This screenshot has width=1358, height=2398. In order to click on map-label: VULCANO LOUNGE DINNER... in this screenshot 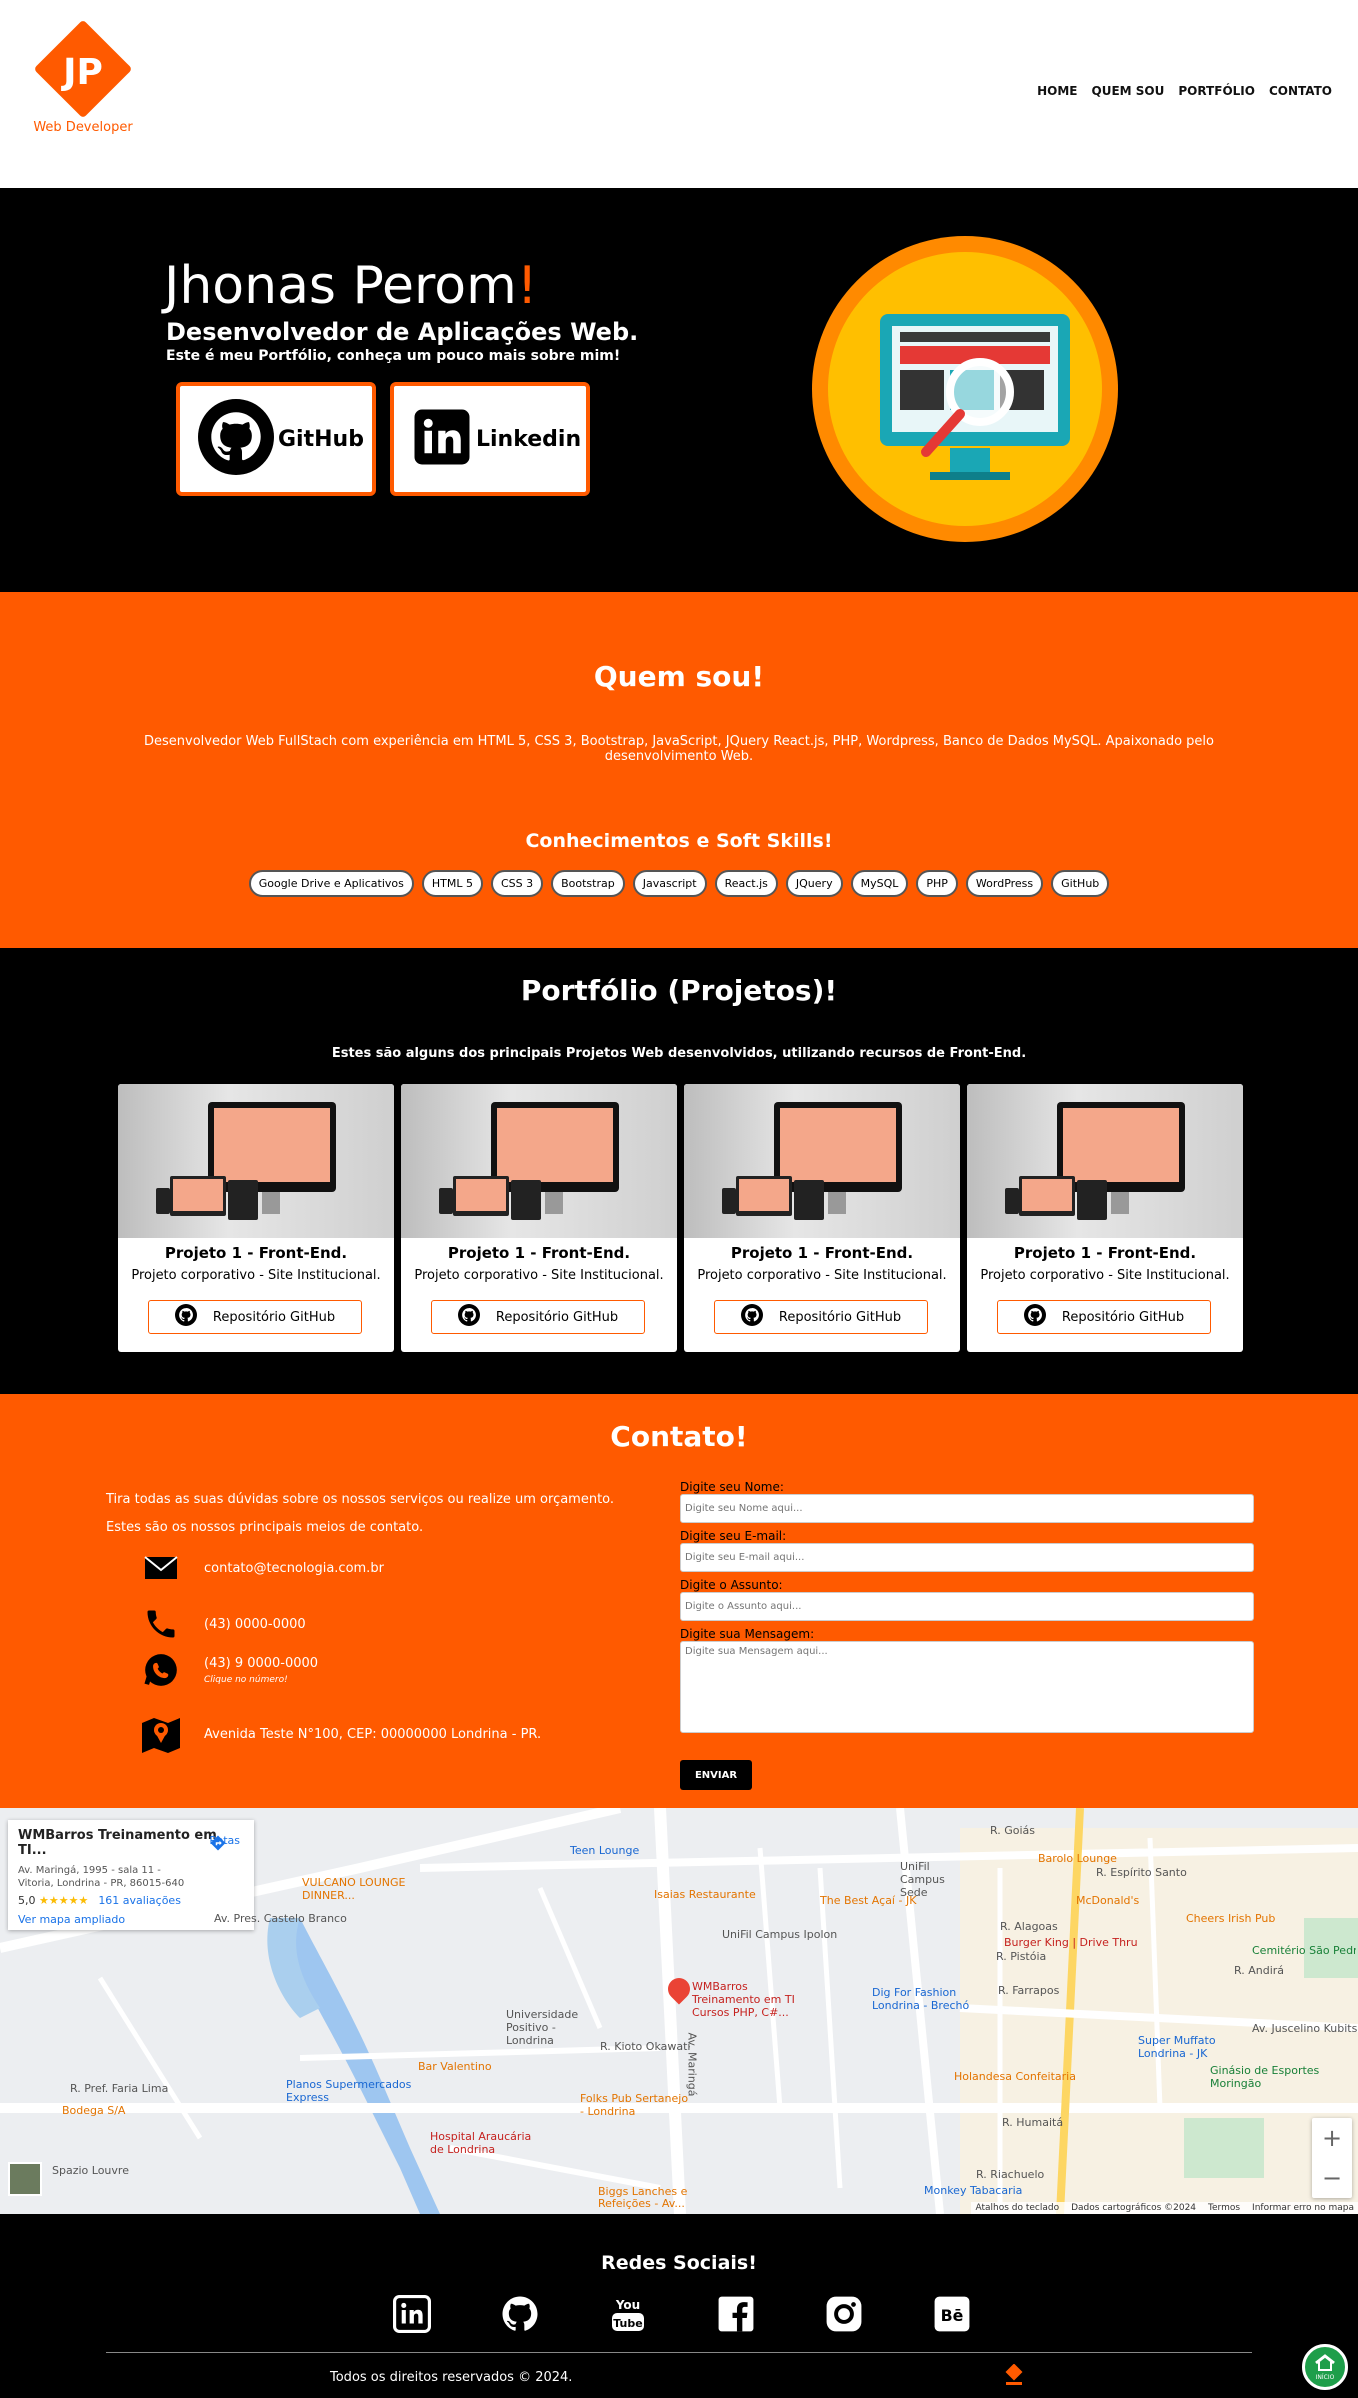, I will do `click(354, 1889)`.